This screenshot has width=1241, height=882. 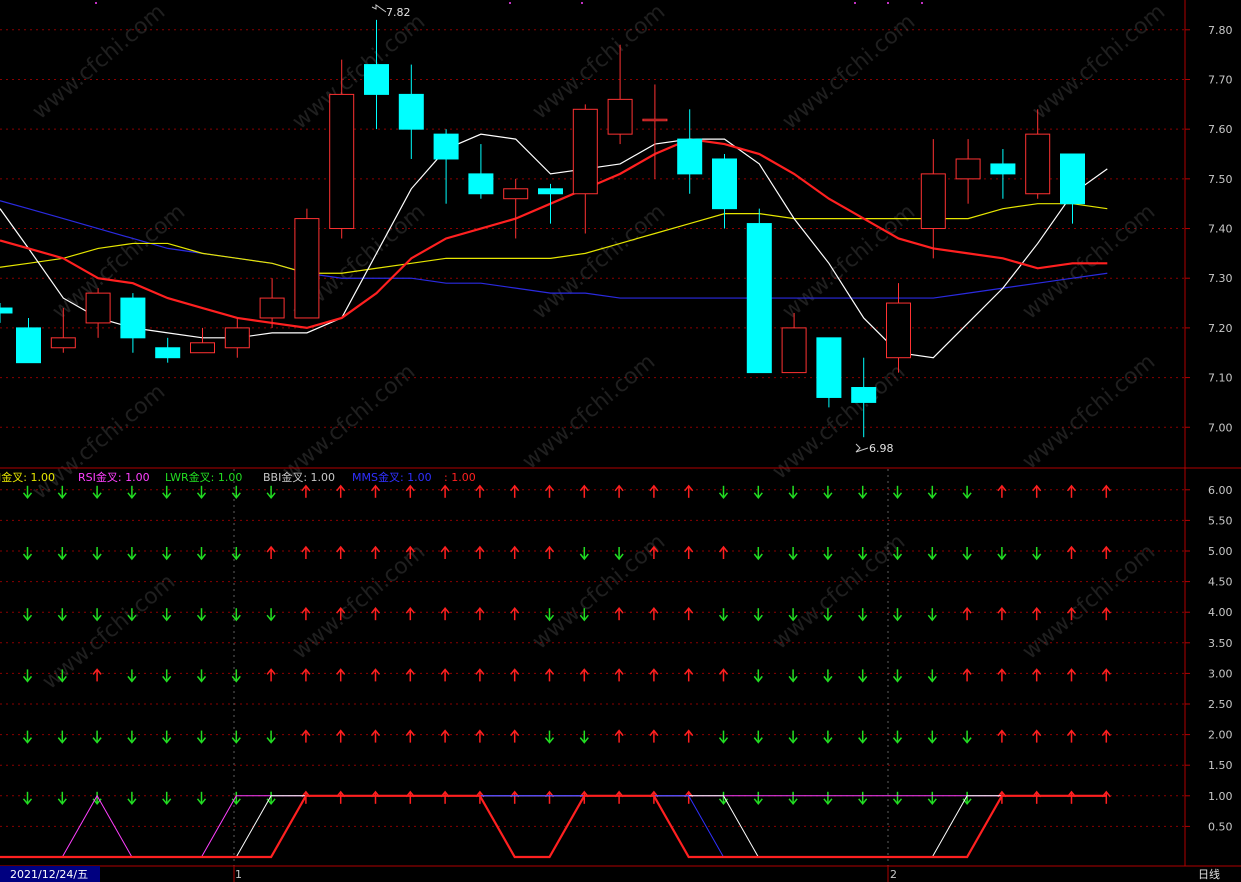 I want to click on price-tick-label: 7.10, so click(x=1220, y=378).